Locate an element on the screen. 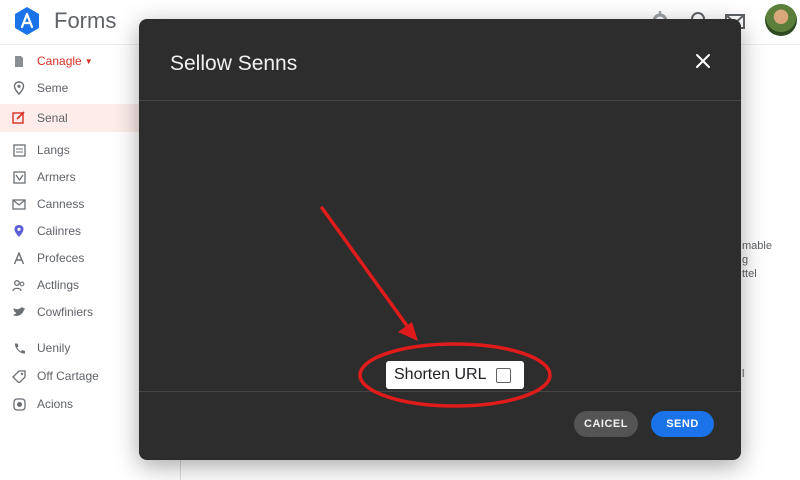 The width and height of the screenshot is (800, 480). sidebar-item-label: Seme is located at coordinates (53, 88).